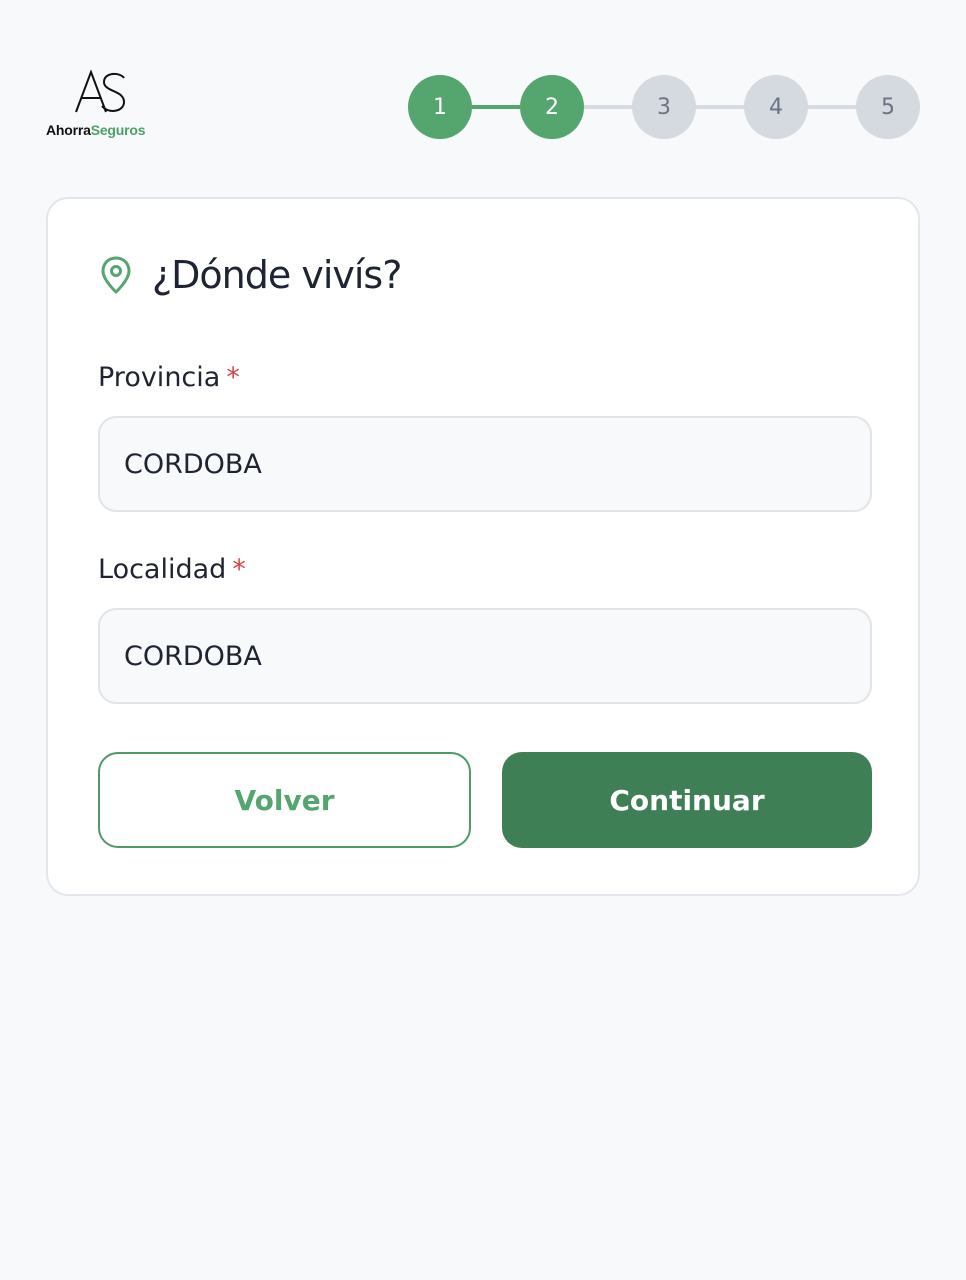  What do you see at coordinates (68, 130) in the screenshot?
I see `logo-wordmark-part1: Ahorra` at bounding box center [68, 130].